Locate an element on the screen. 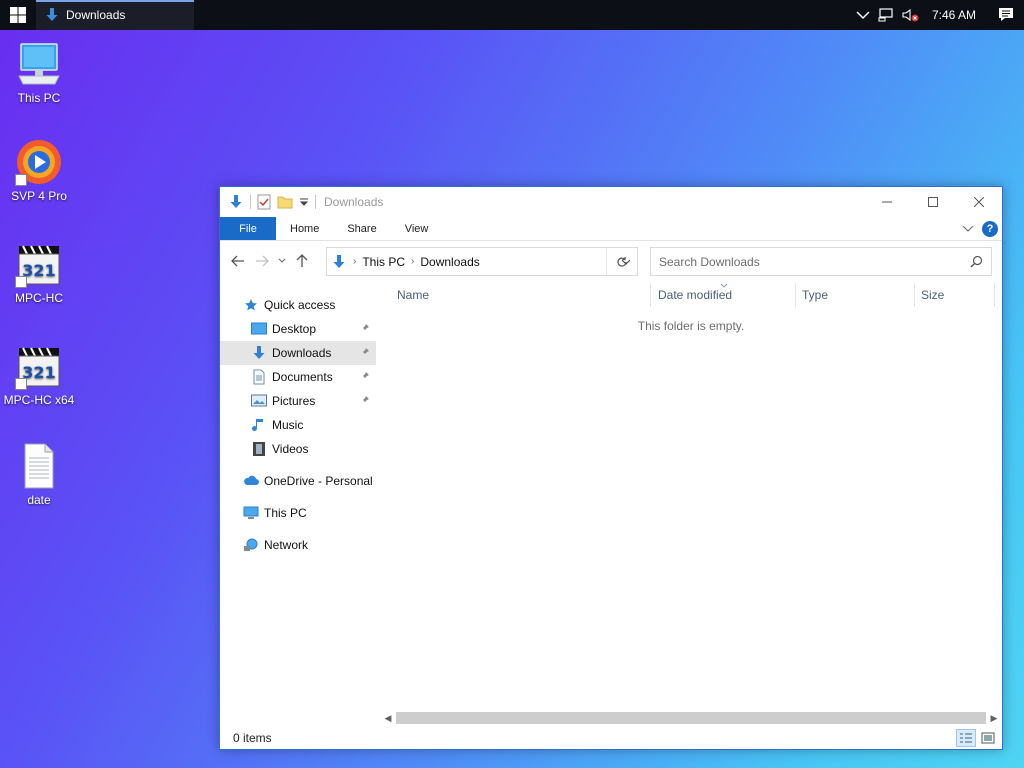 This screenshot has width=1024, height=768. maximize-icon is located at coordinates (933, 202).